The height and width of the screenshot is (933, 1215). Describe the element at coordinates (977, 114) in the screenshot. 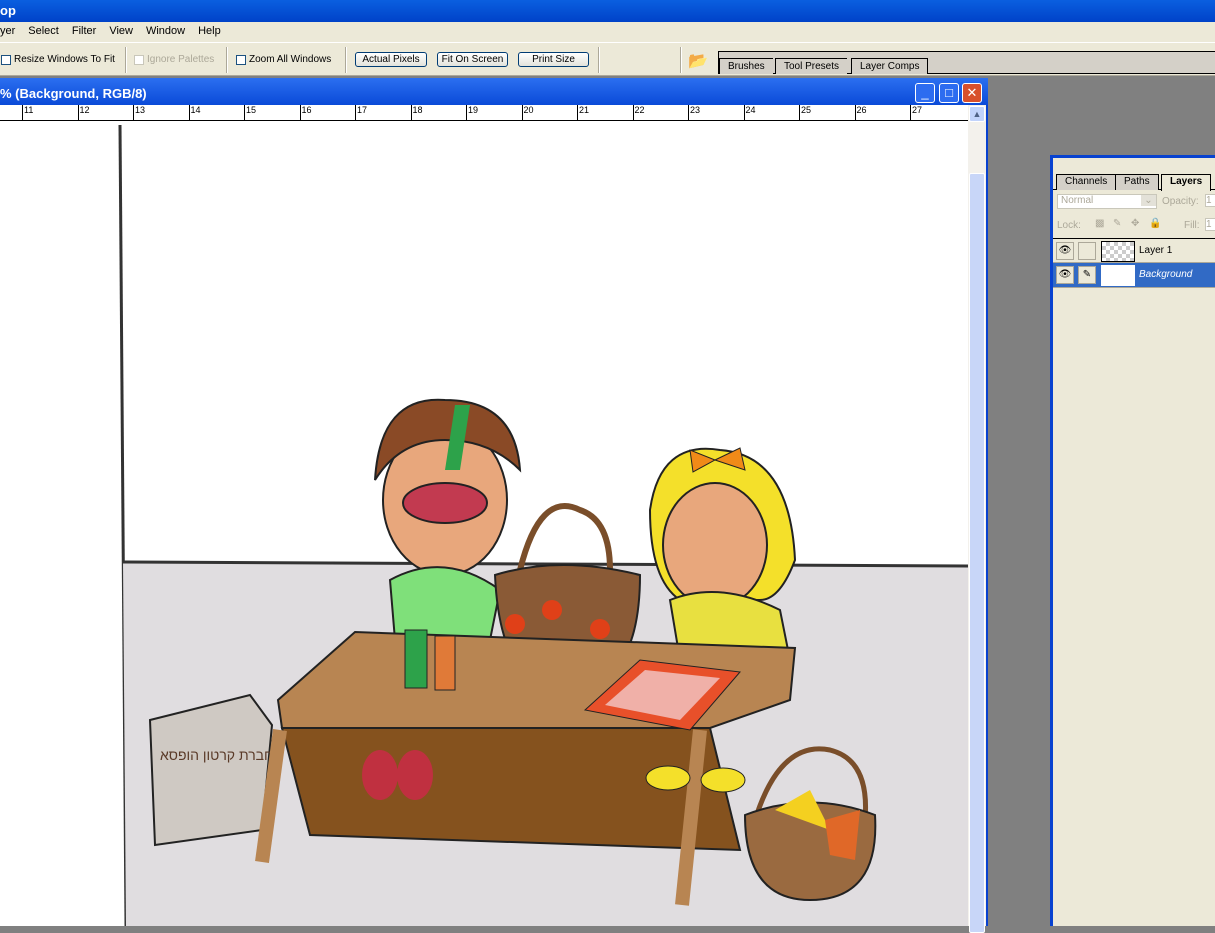

I see `scroll-up-button: ▲` at that location.